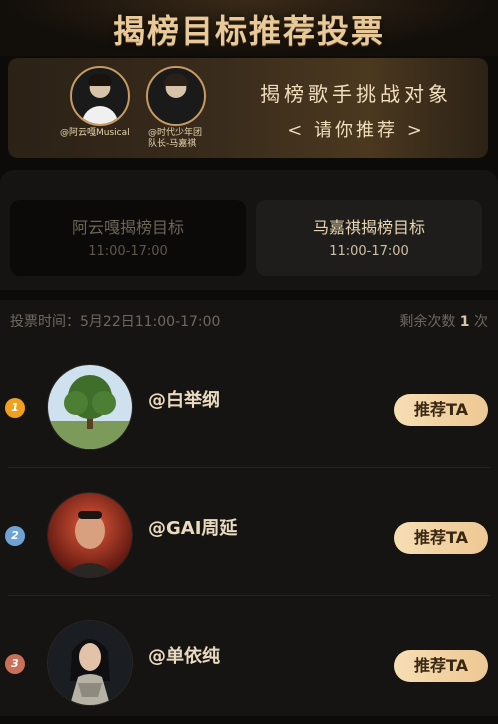  Describe the element at coordinates (369, 238) in the screenshot. I see `tab-majiaqi-target: 马嘉祺揭榜目标 11:00-17:00` at that location.